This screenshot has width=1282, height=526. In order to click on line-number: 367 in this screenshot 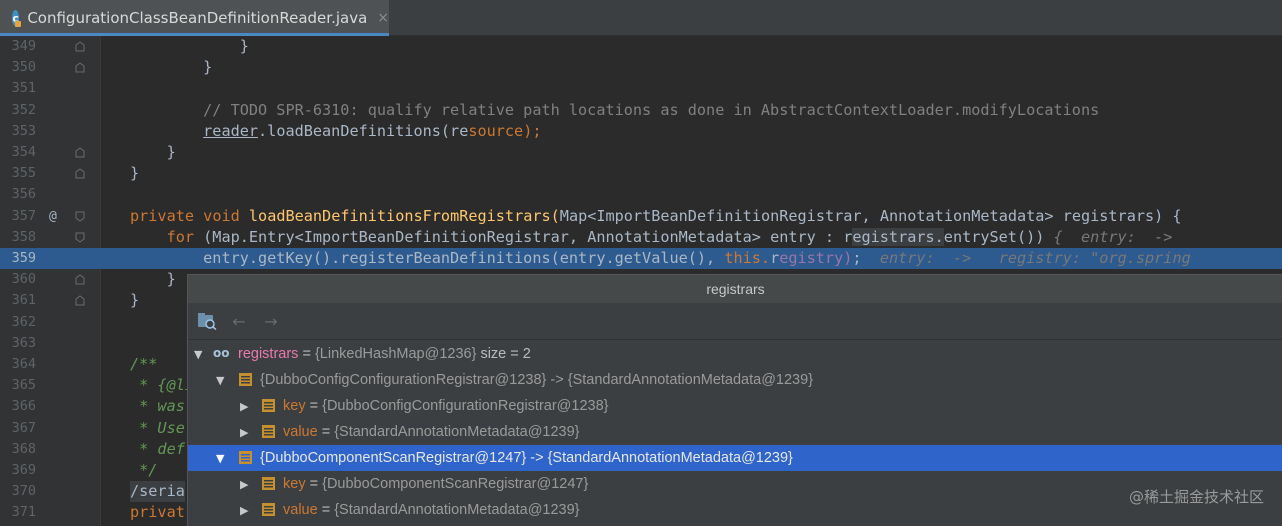, I will do `click(23, 427)`.